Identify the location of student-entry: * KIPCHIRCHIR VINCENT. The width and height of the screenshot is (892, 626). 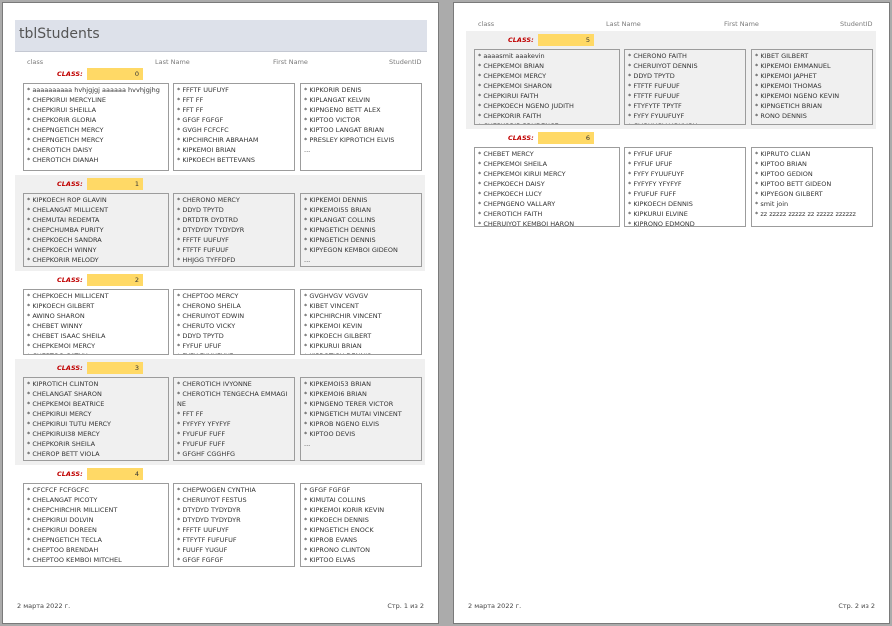
(343, 316).